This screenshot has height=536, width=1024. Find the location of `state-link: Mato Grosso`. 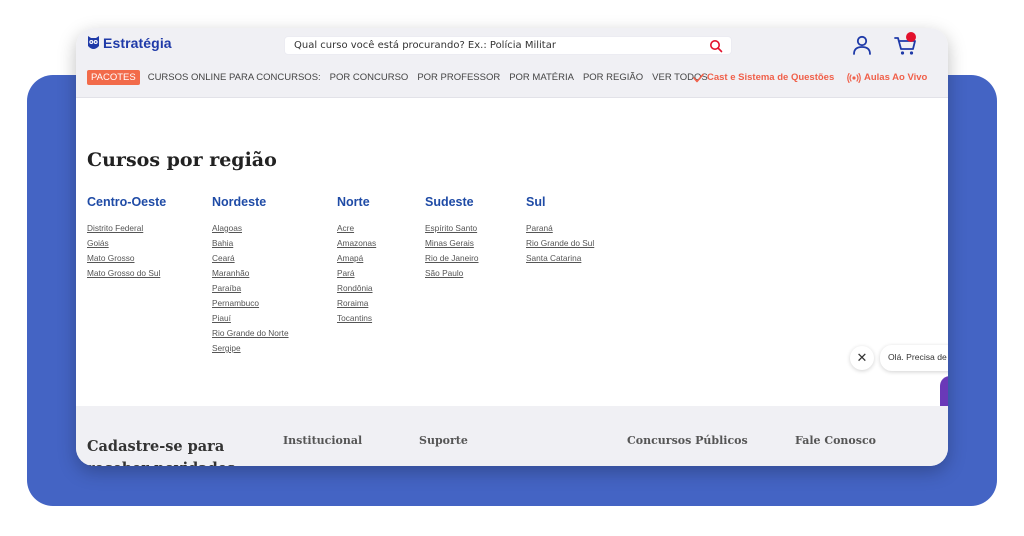

state-link: Mato Grosso is located at coordinates (126, 260).